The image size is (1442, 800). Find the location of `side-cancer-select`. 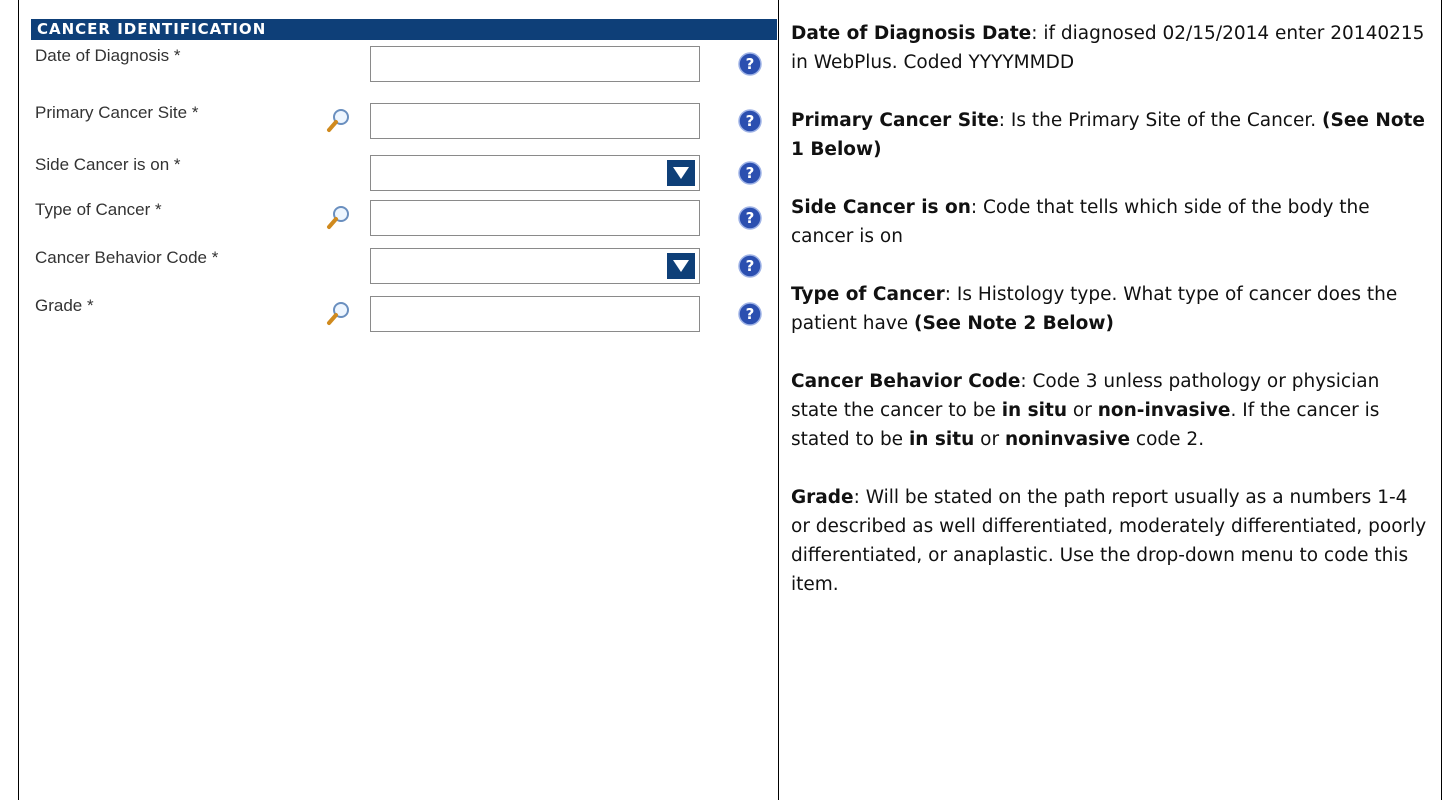

side-cancer-select is located at coordinates (535, 173).